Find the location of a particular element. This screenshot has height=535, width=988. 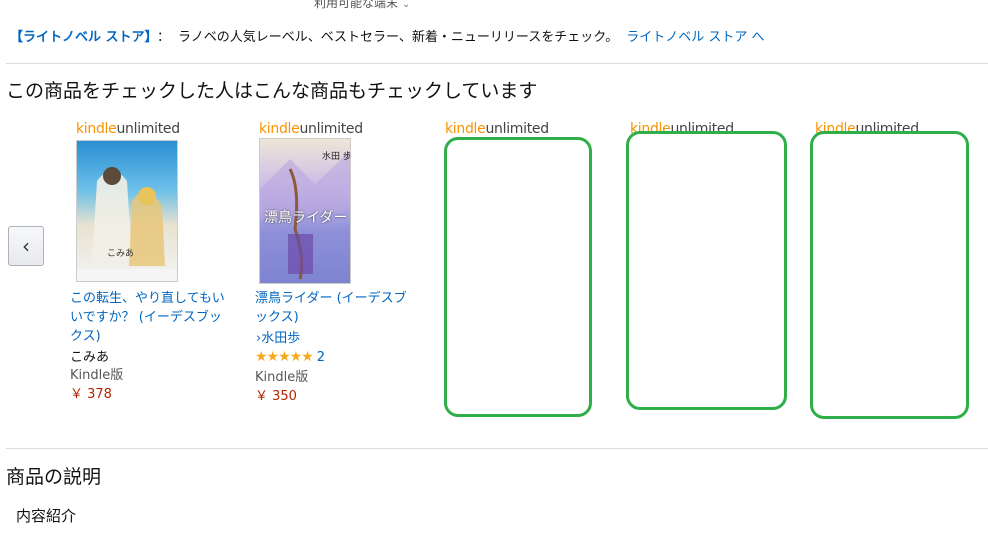

cover-illustration is located at coordinates (127, 224).